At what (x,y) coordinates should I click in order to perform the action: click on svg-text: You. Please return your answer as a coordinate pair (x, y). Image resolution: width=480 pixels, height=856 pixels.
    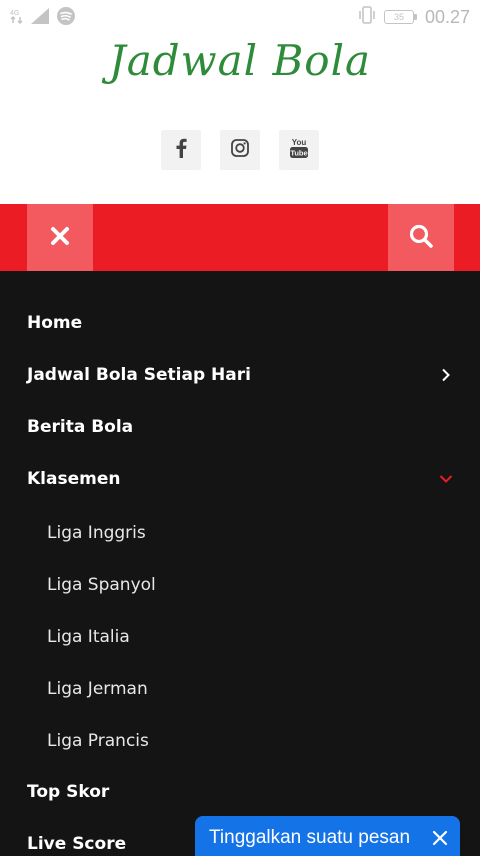
    Looking at the image, I should click on (299, 142).